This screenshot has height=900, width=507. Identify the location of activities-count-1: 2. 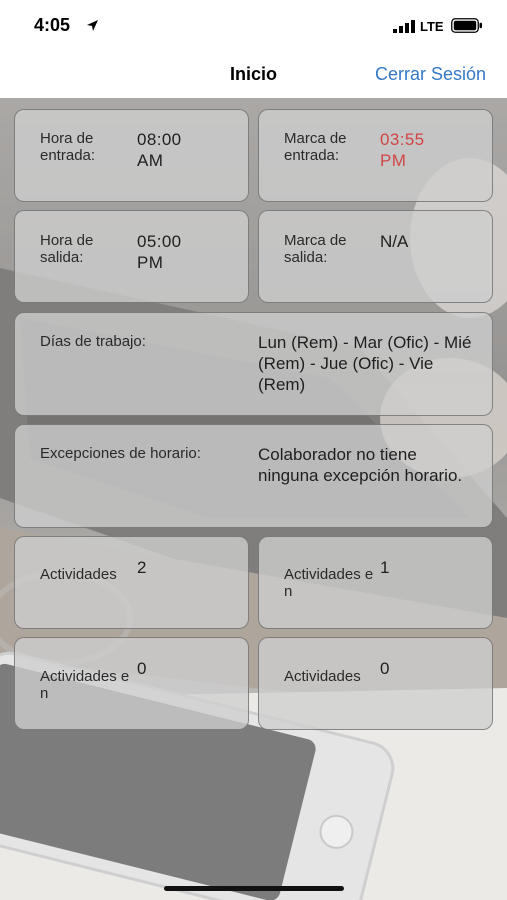
(142, 567).